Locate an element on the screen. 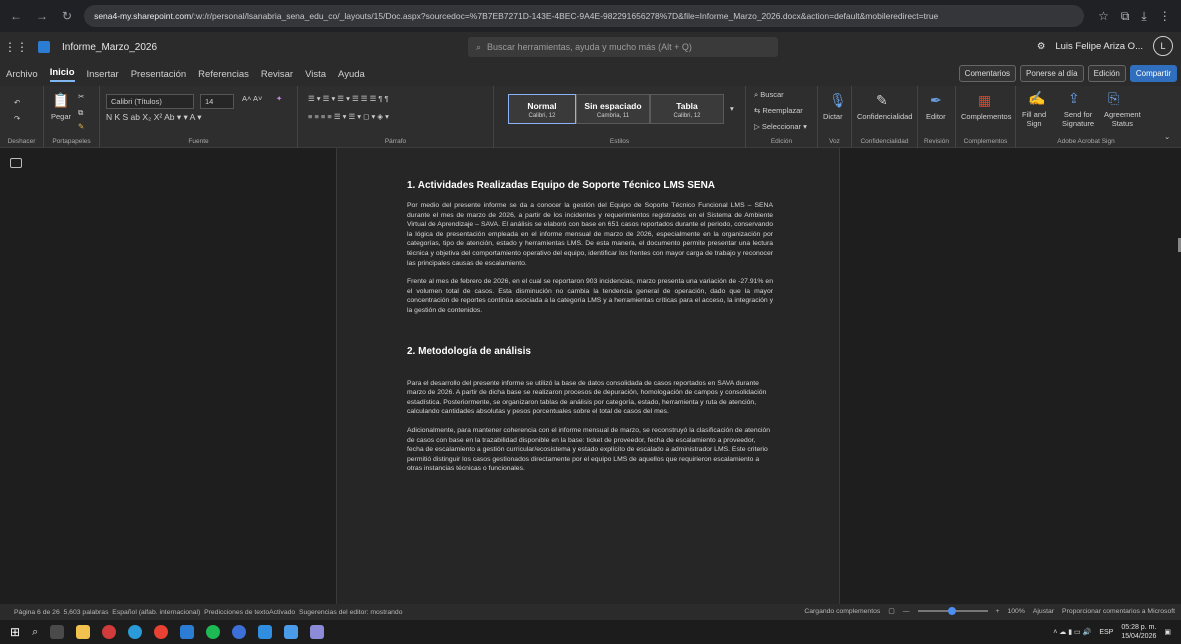 The width and height of the screenshot is (1181, 644). agreement-status-icon: ⎘ is located at coordinates (1113, 98).